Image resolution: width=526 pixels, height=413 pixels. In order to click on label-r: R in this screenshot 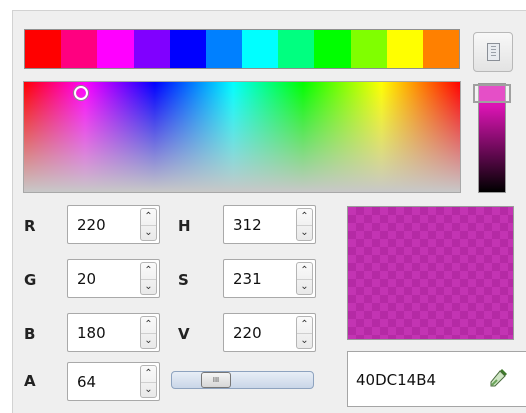, I will do `click(30, 226)`.